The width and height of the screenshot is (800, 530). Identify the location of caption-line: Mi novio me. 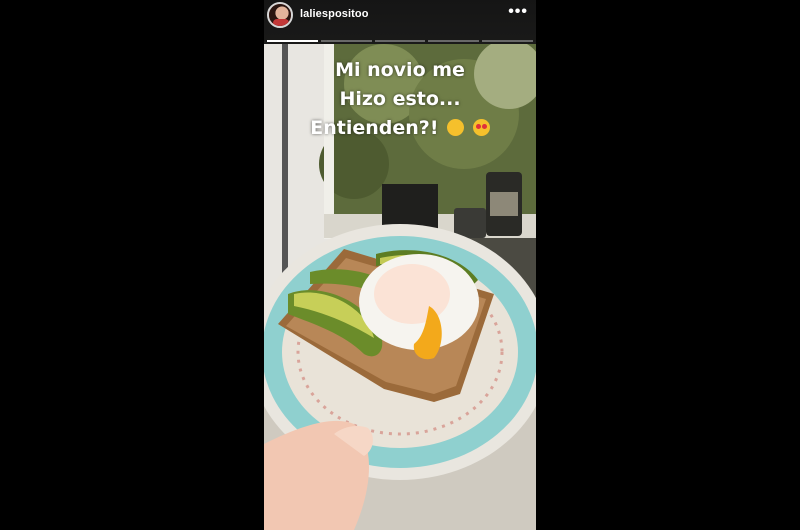
(400, 70).